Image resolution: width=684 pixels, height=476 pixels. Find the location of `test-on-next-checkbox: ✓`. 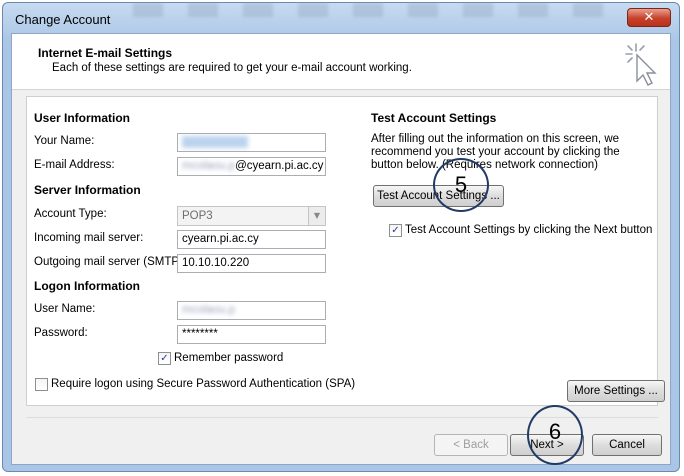

test-on-next-checkbox: ✓ is located at coordinates (395, 230).